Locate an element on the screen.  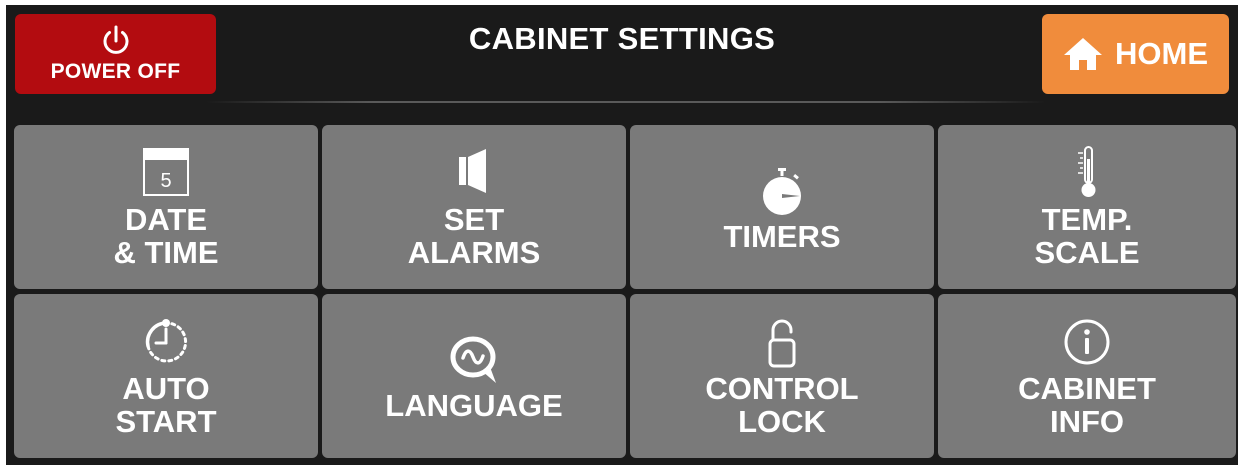
home-label: HOME is located at coordinates (1161, 53).